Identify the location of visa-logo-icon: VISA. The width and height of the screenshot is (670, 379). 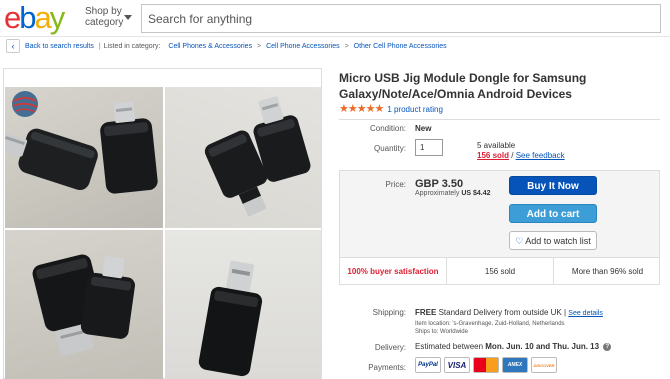
(457, 365).